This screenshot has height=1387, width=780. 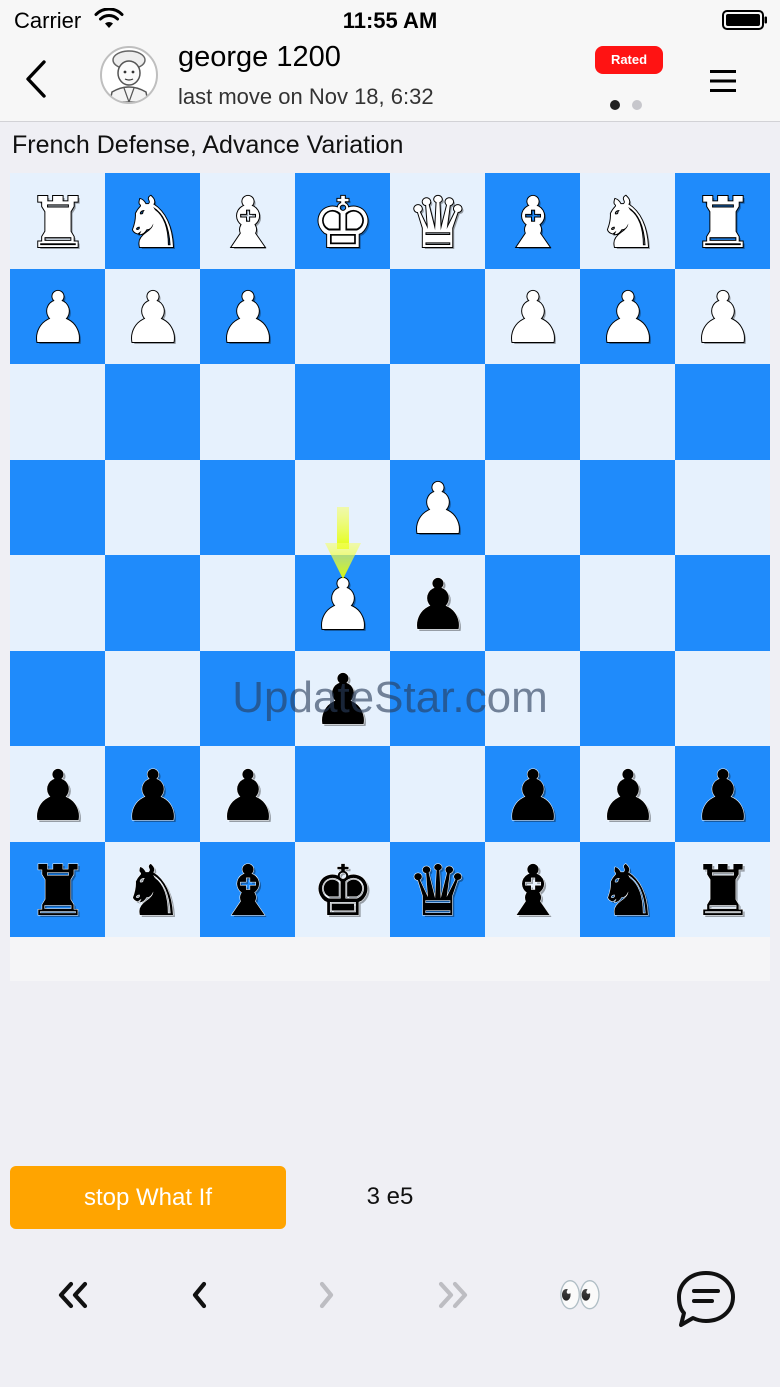 I want to click on previous-move-button, so click(x=200, y=1295).